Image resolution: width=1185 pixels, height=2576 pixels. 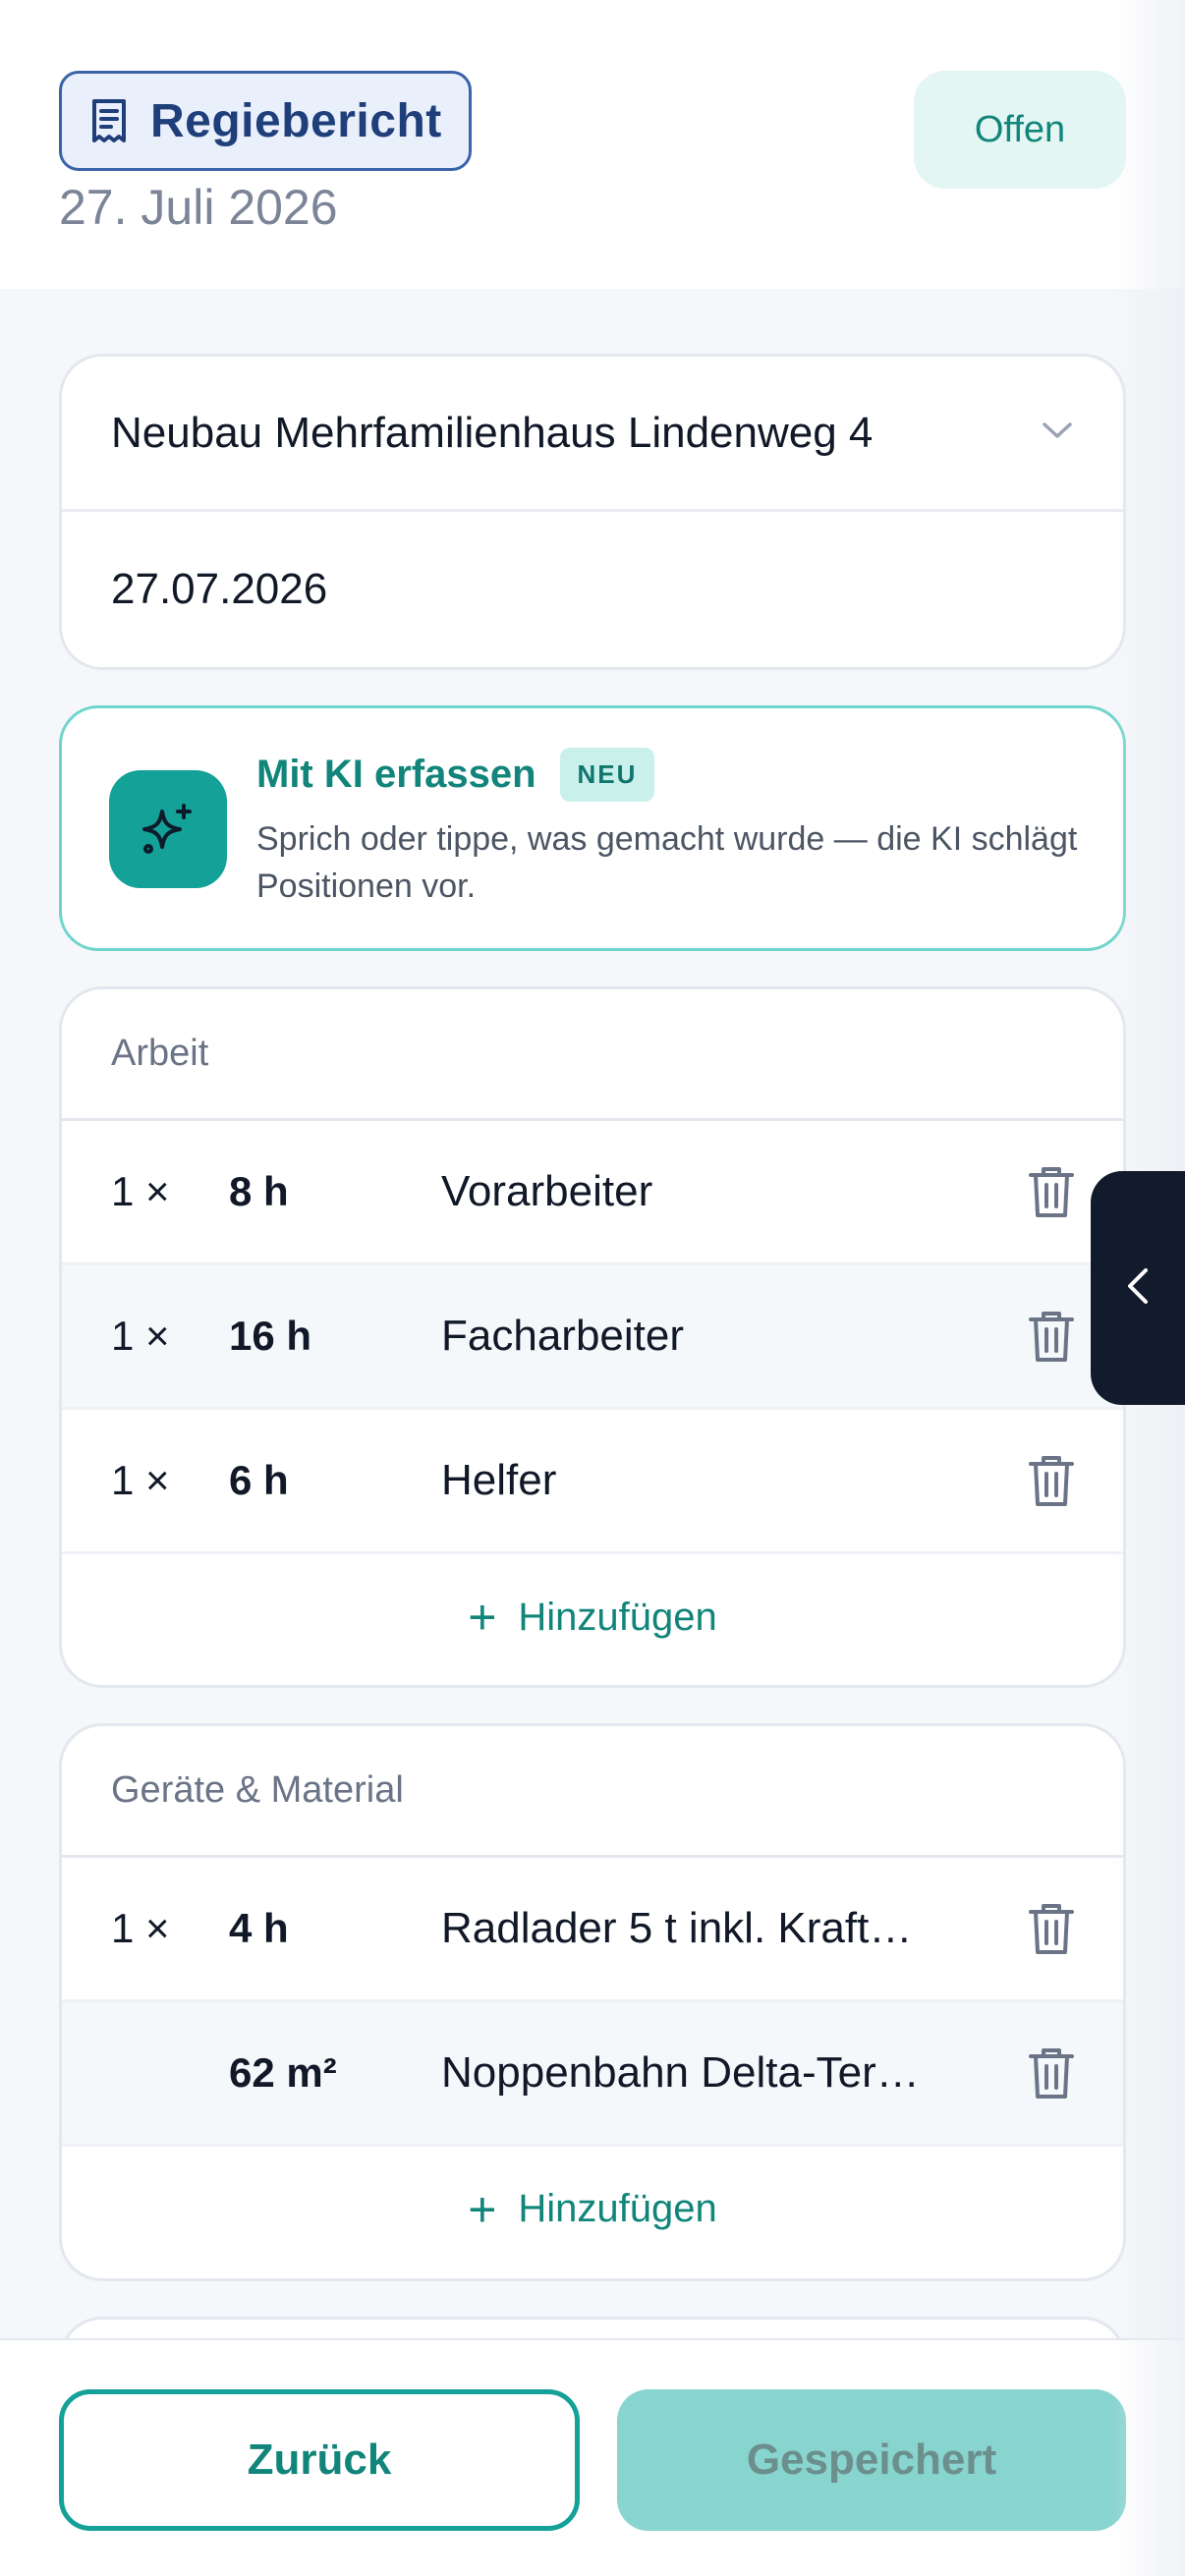 I want to click on item-description: Helfer, so click(x=499, y=1480).